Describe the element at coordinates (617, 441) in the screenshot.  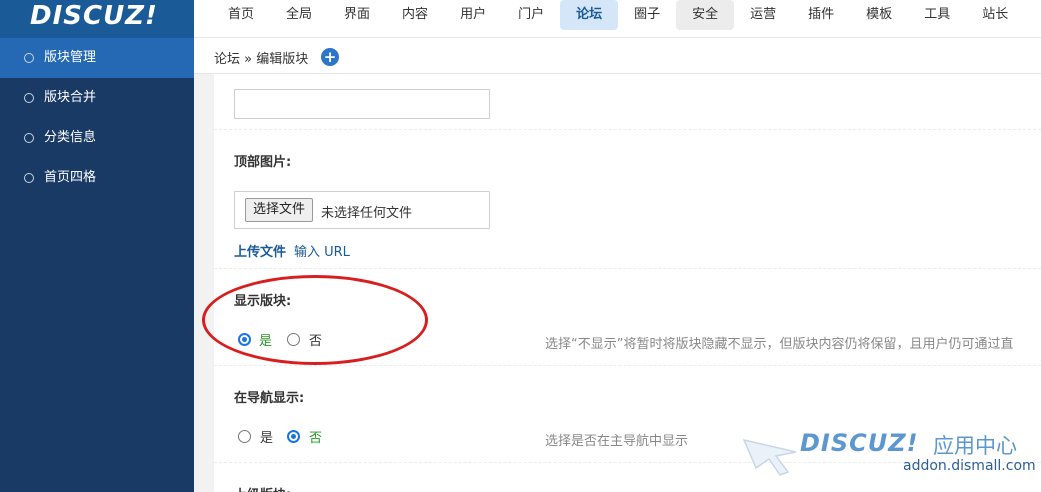
I see `show-in-nav-hint: 选择是否在主导航中显示` at that location.